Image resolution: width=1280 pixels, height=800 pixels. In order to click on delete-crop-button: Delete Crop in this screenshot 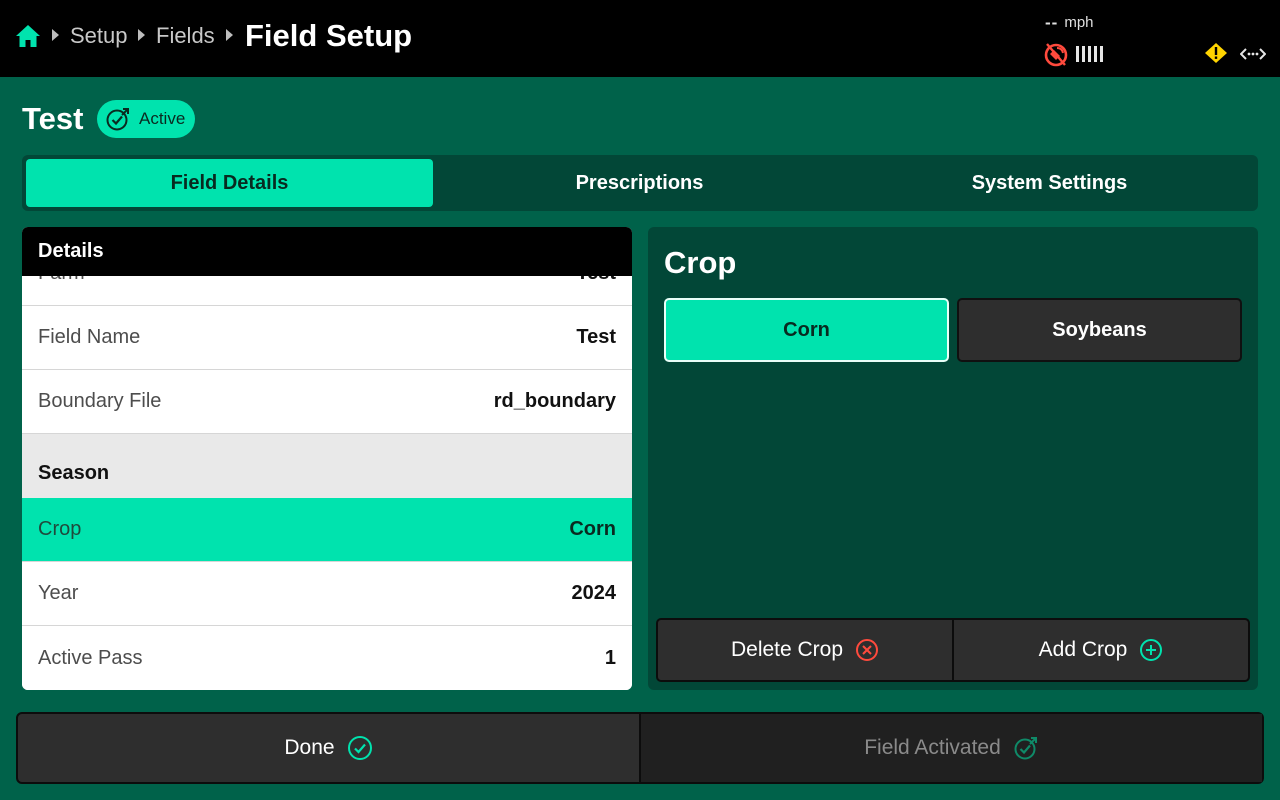, I will do `click(805, 650)`.